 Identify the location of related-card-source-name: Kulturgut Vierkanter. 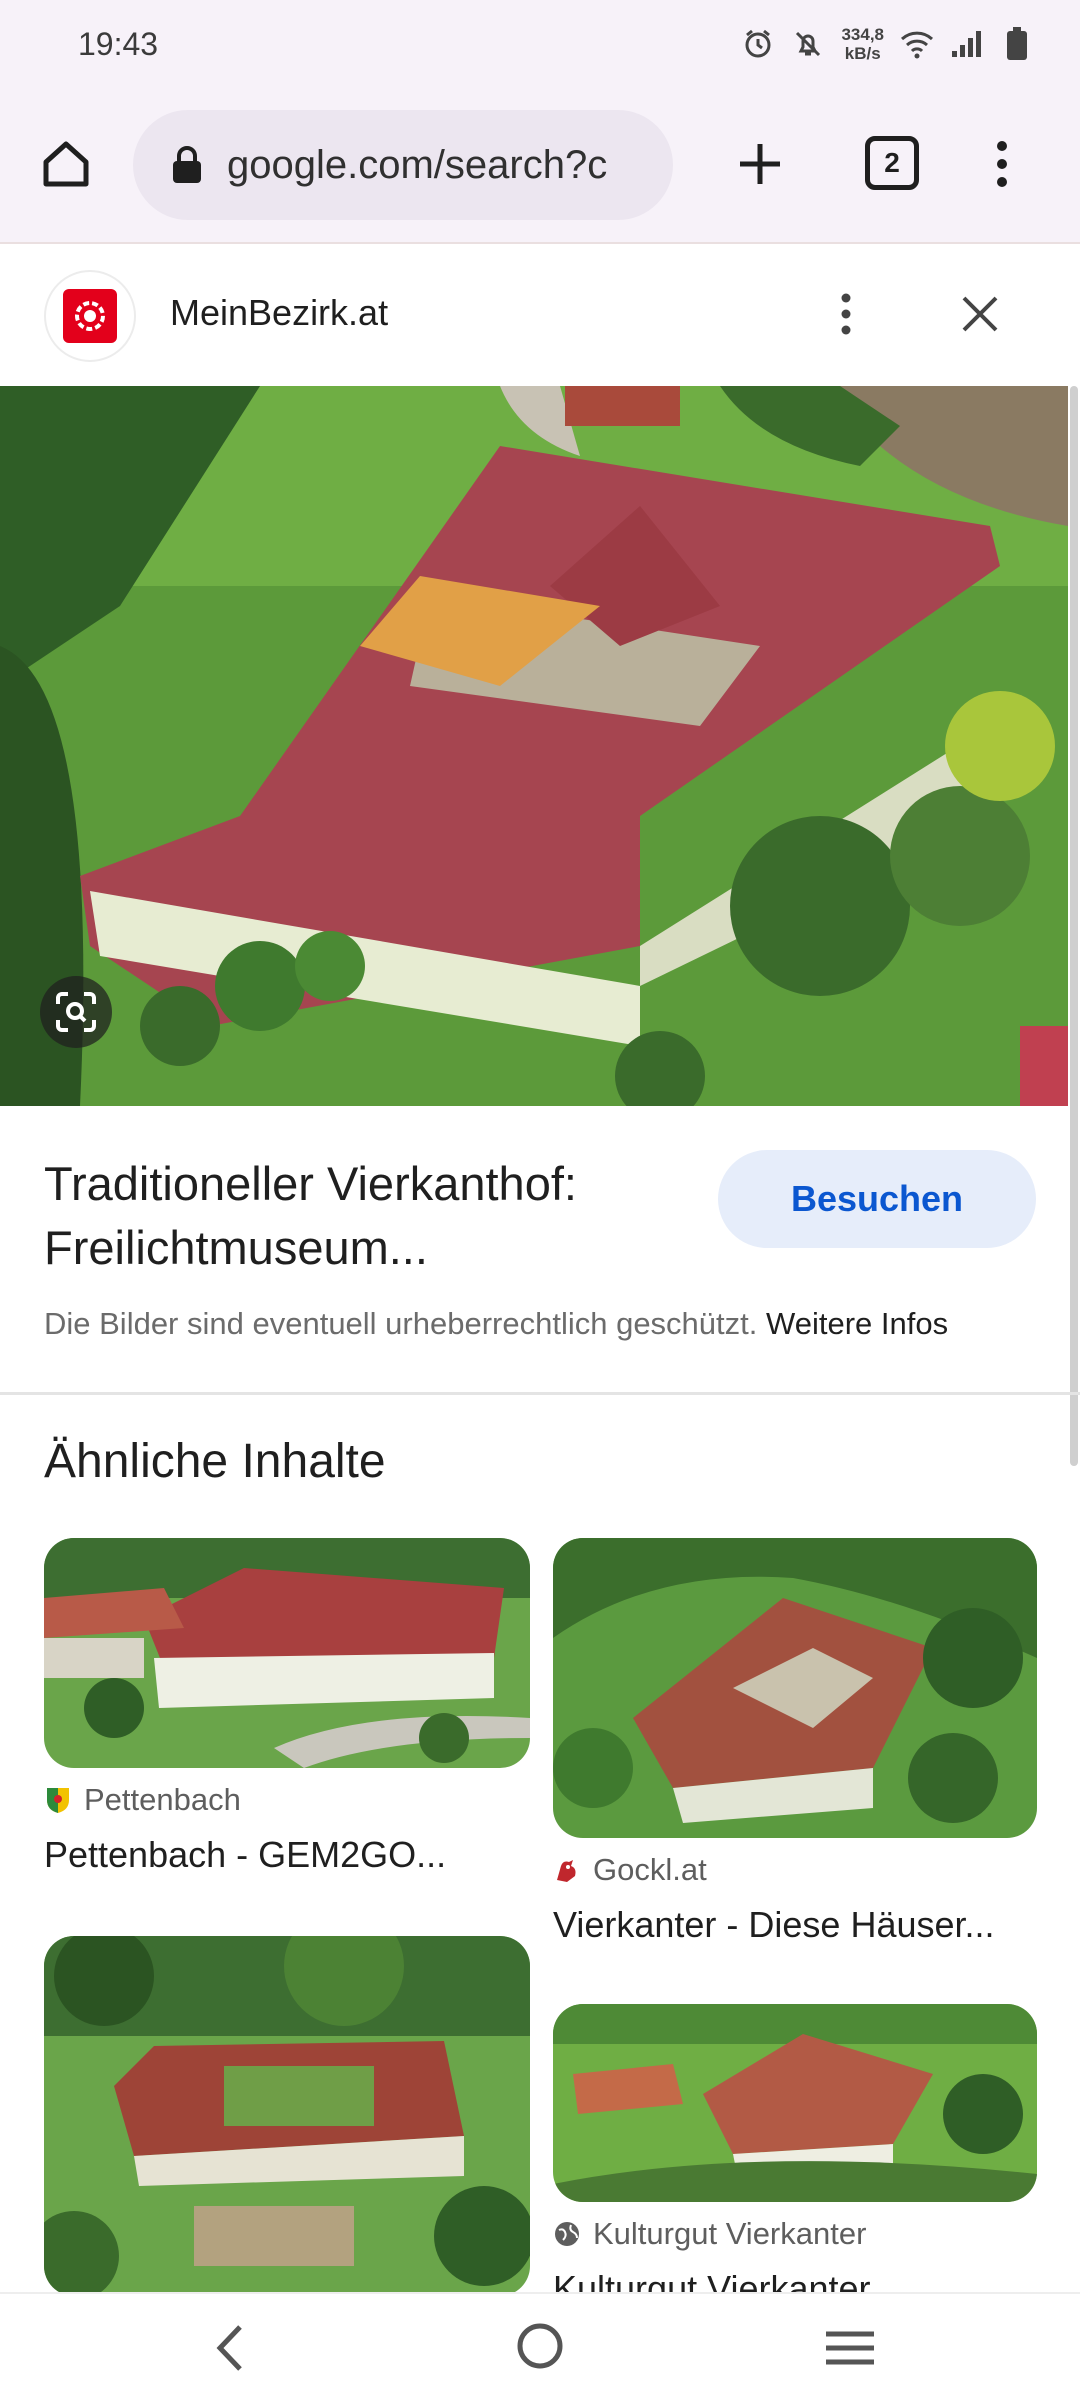
(730, 2233).